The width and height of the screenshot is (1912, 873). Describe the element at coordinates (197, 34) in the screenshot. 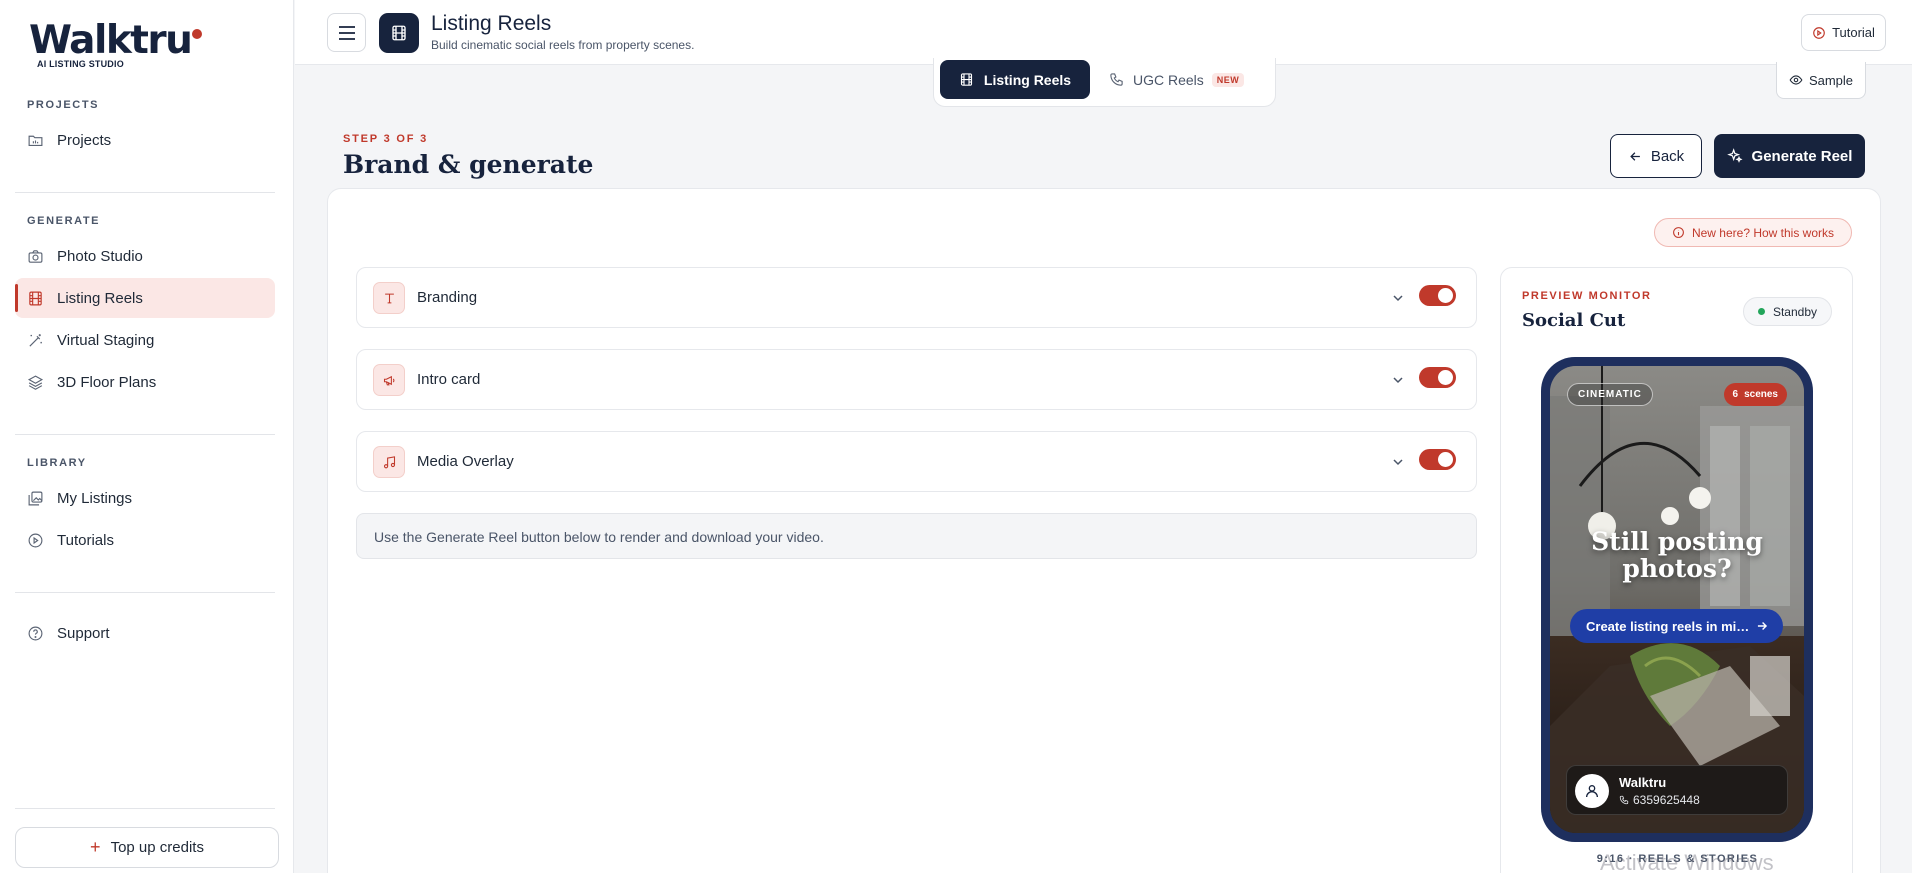

I see `brand-dot` at that location.